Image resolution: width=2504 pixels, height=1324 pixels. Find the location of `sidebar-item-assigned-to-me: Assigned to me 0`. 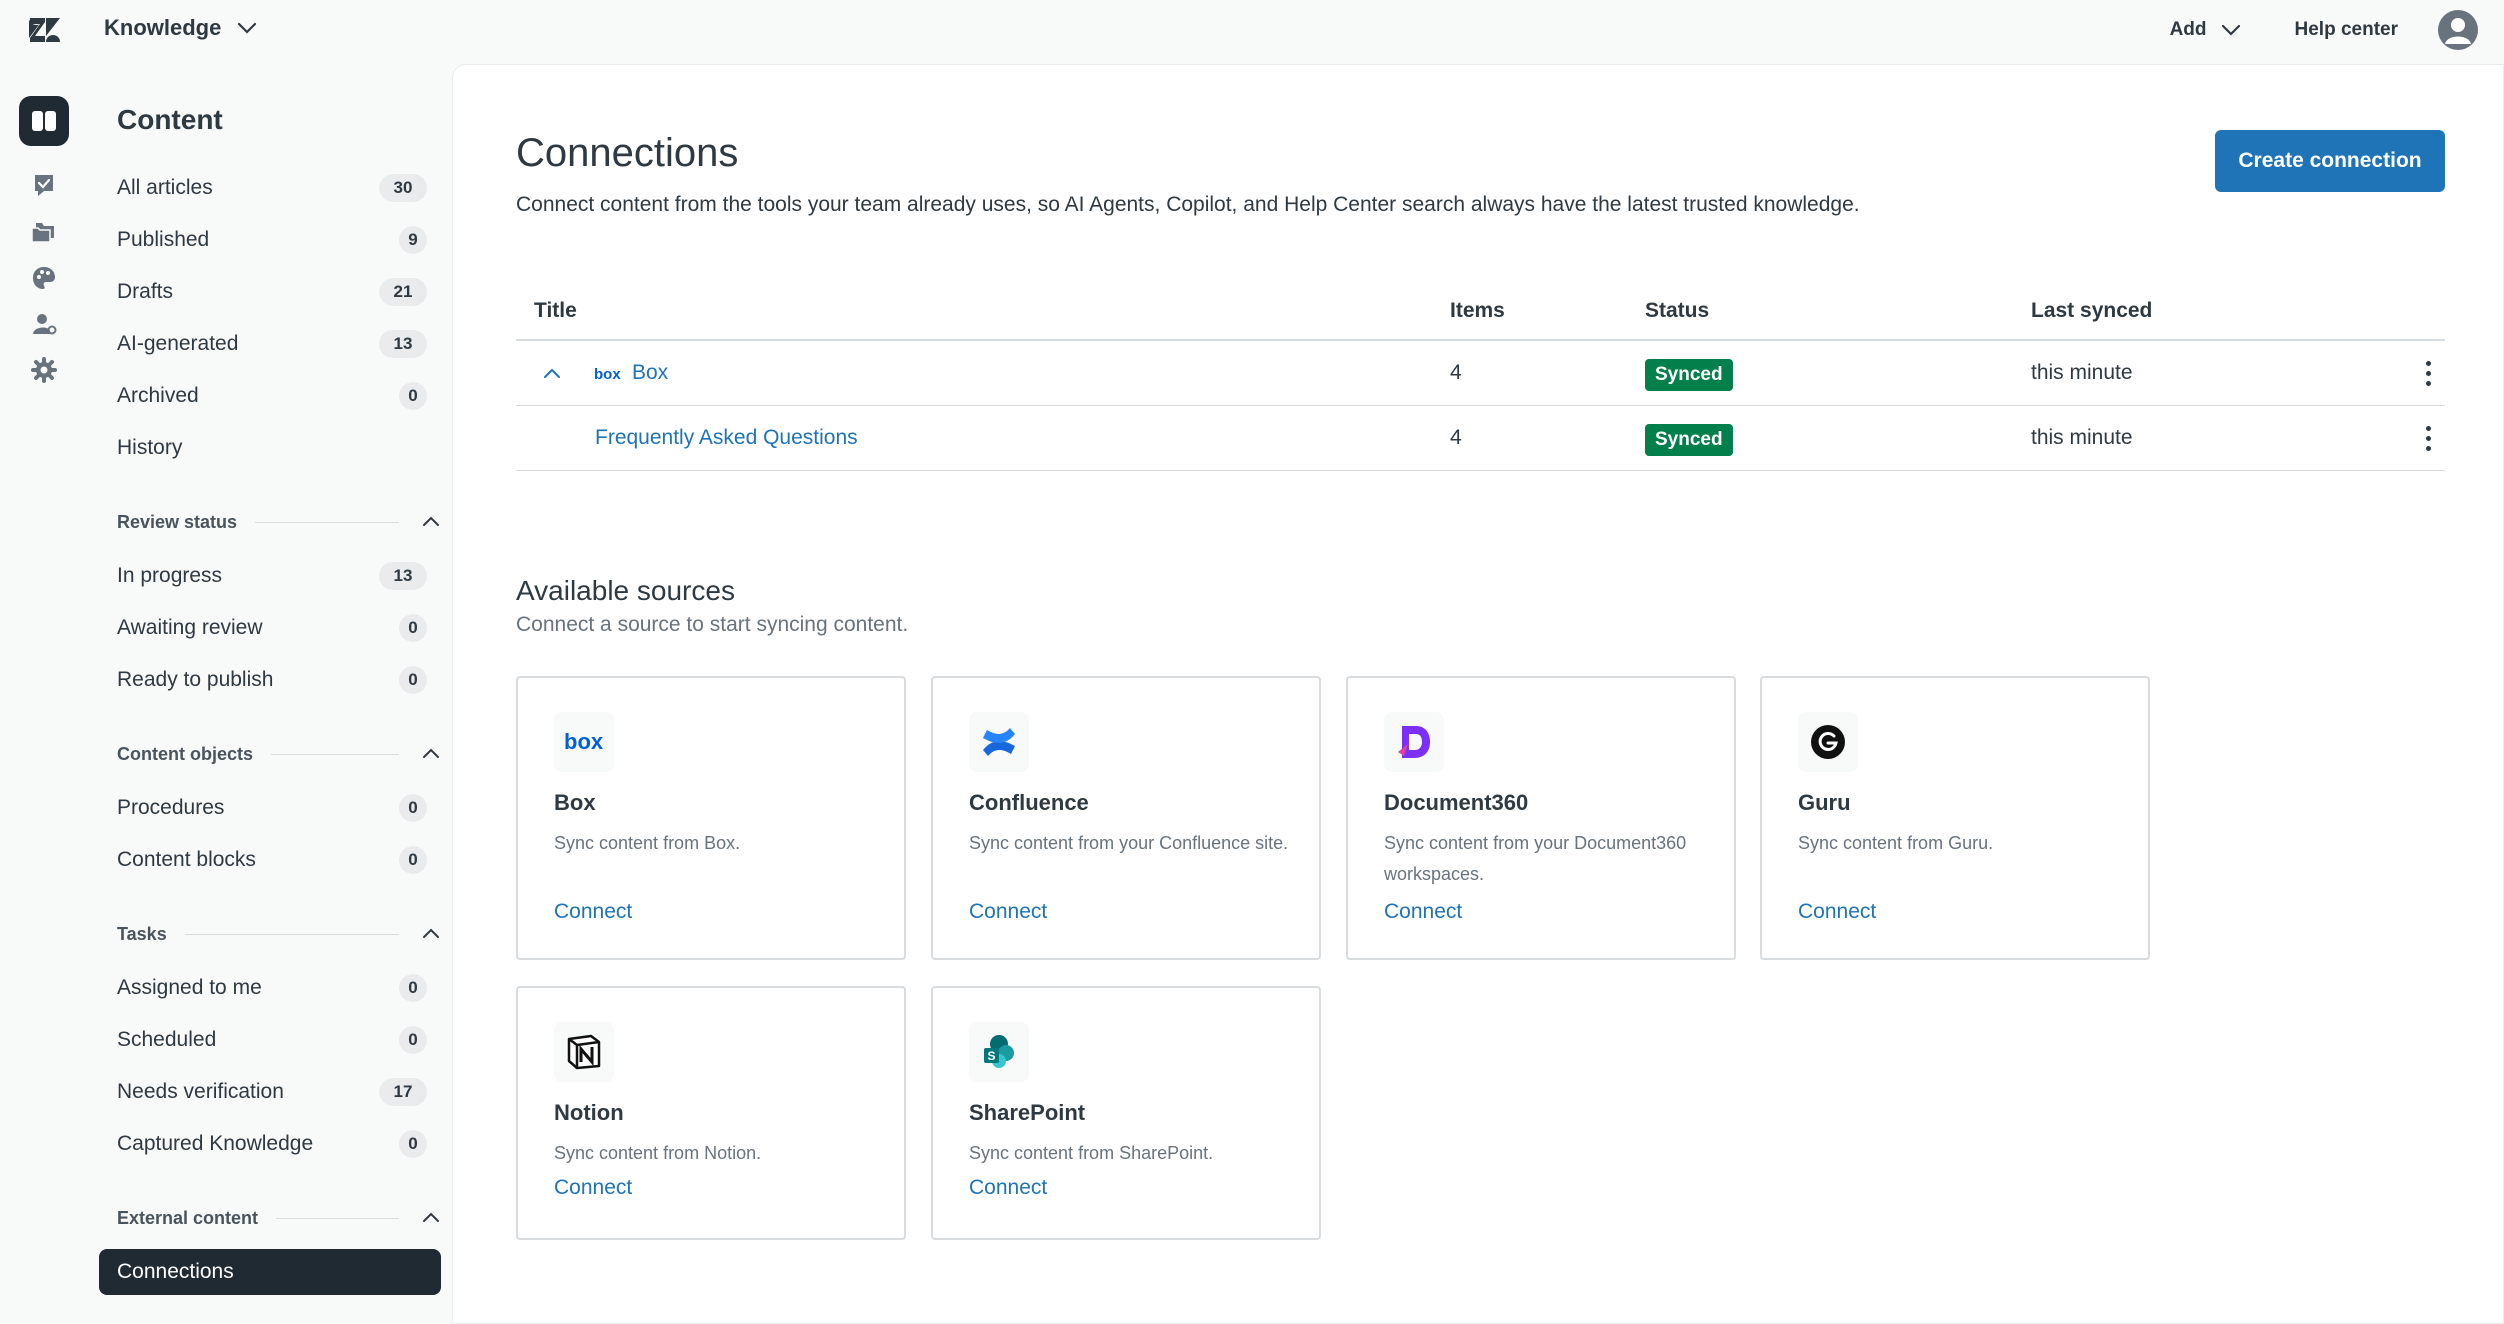

sidebar-item-assigned-to-me: Assigned to me 0 is located at coordinates (270, 988).